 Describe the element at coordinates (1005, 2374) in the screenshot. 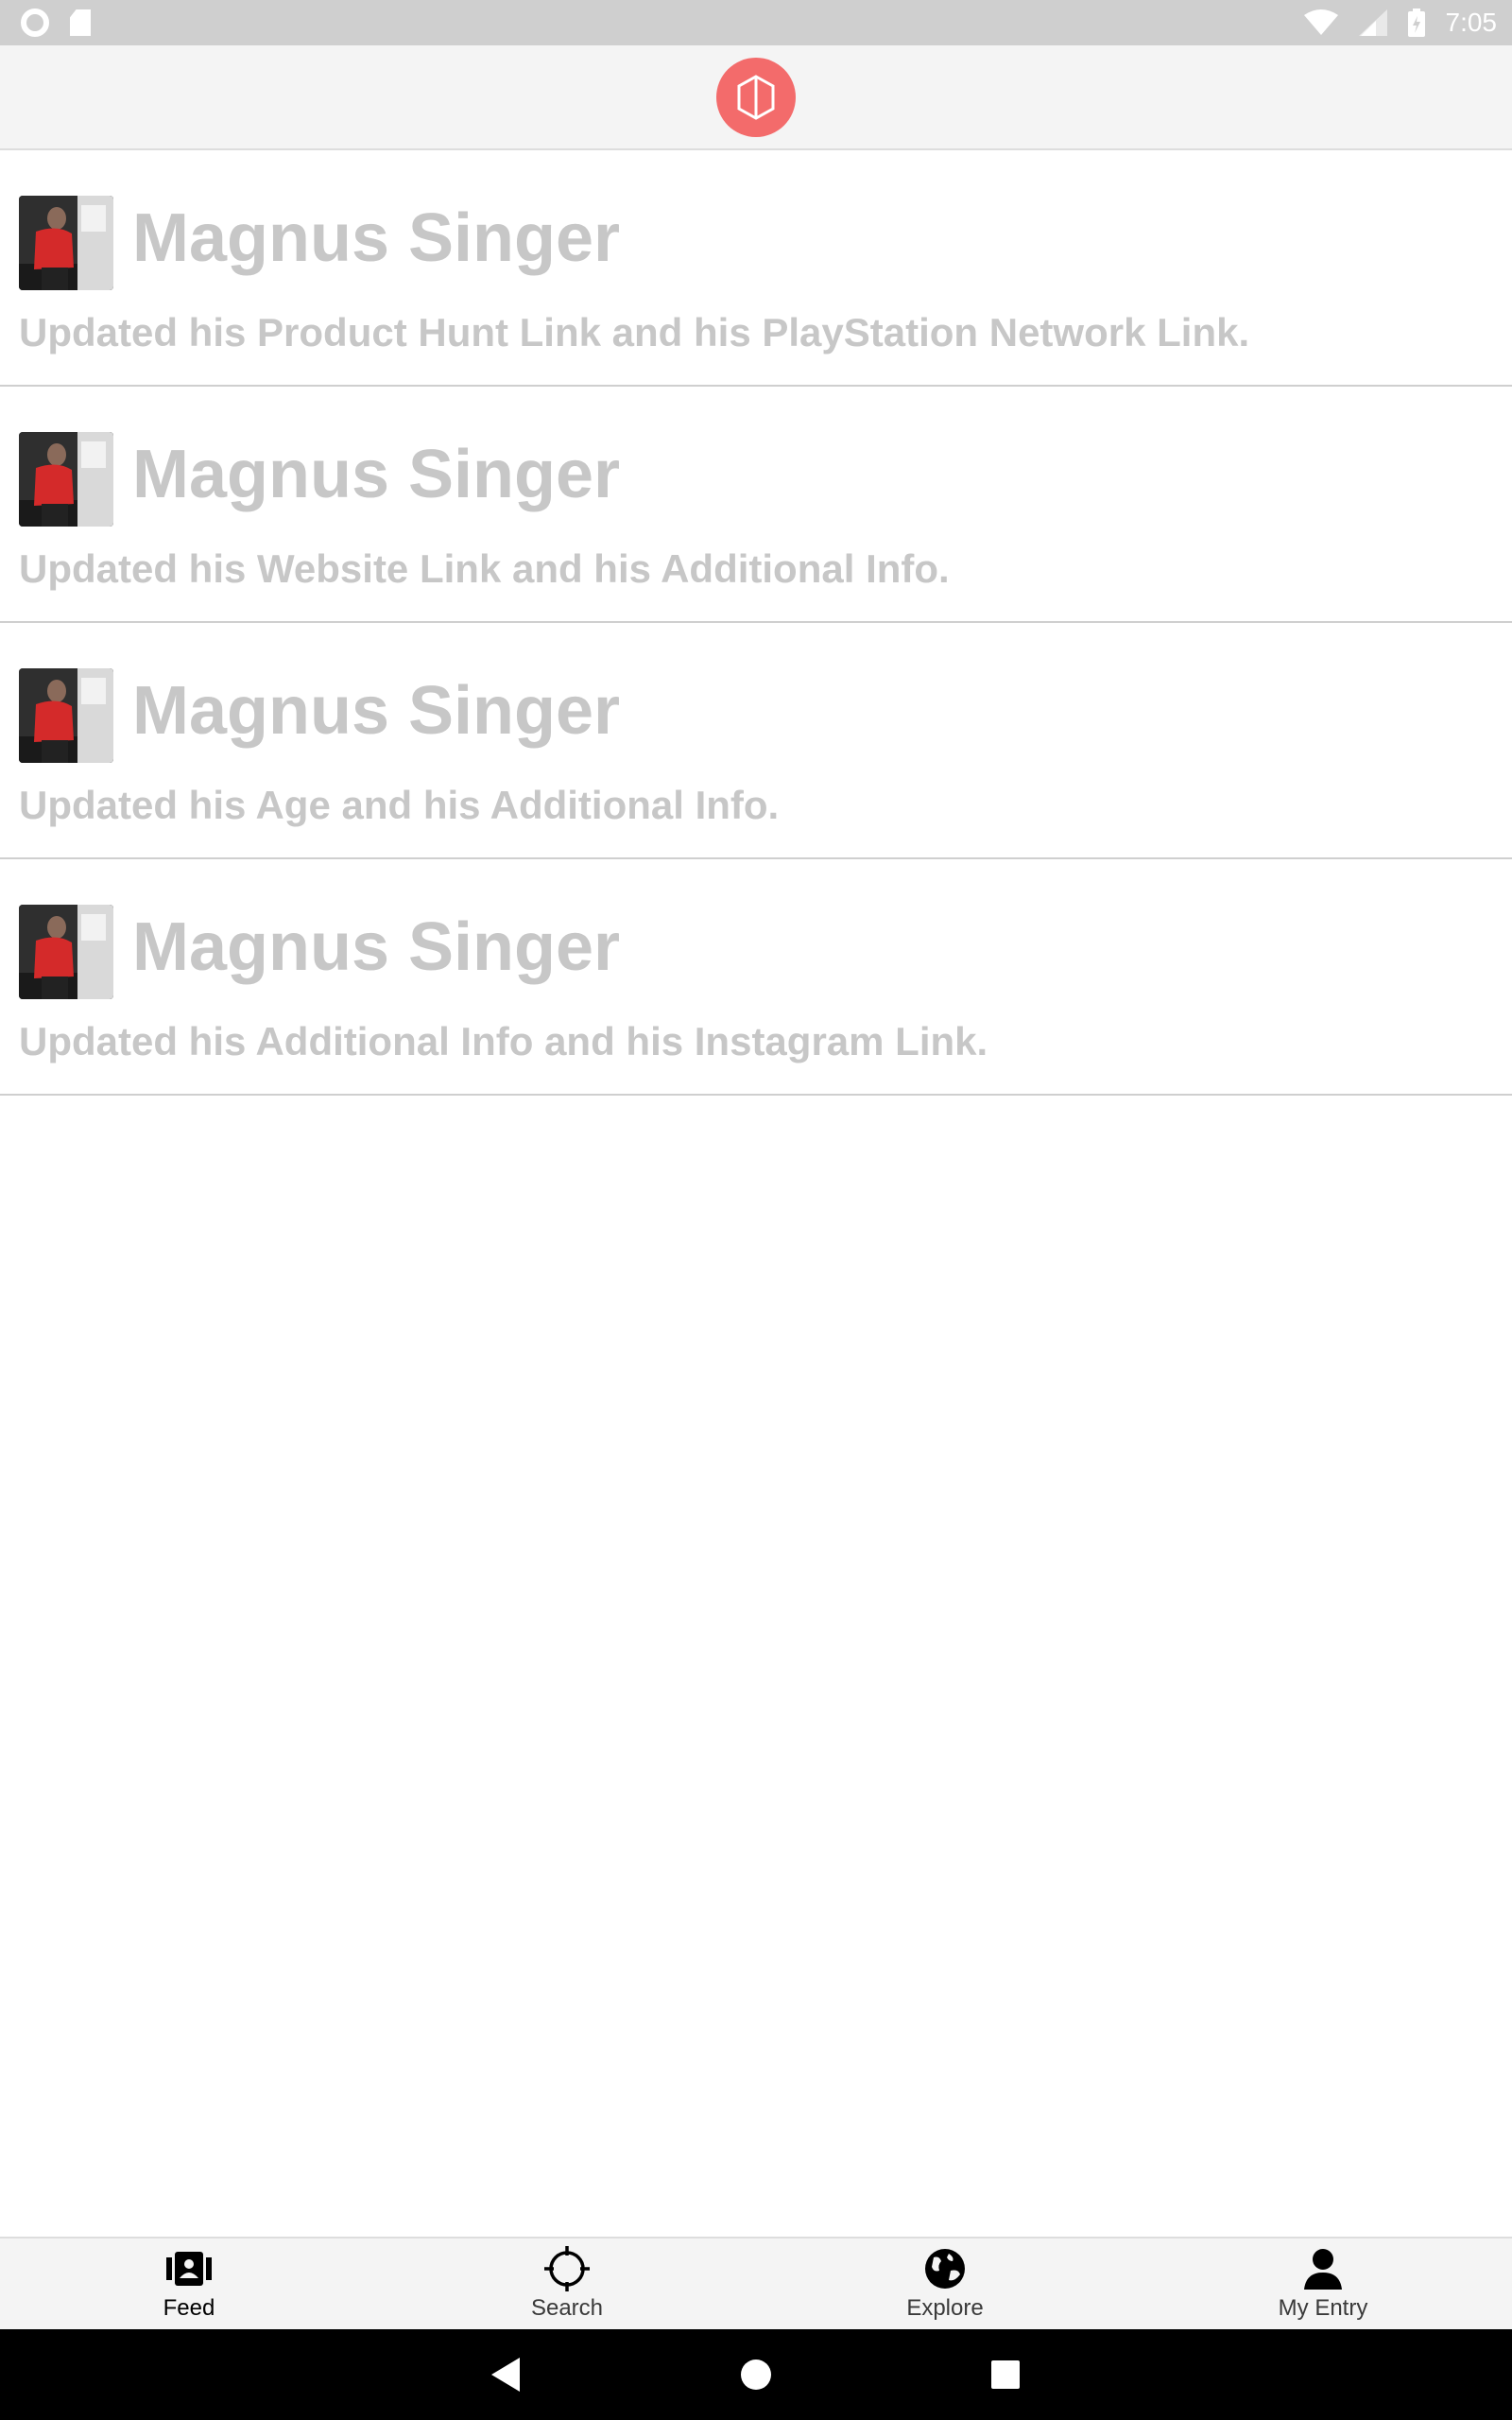

I see `recents-icon` at that location.